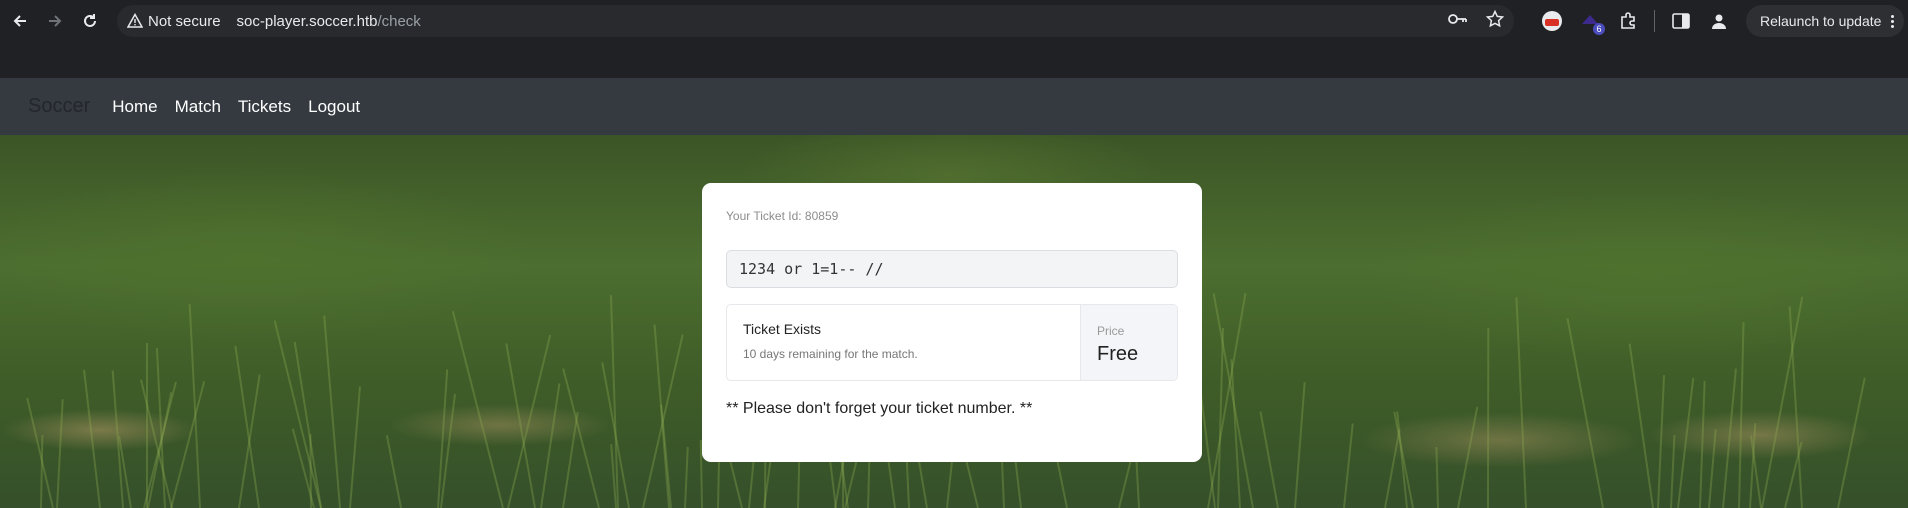  What do you see at coordinates (1111, 331) in the screenshot?
I see `price-label: Price` at bounding box center [1111, 331].